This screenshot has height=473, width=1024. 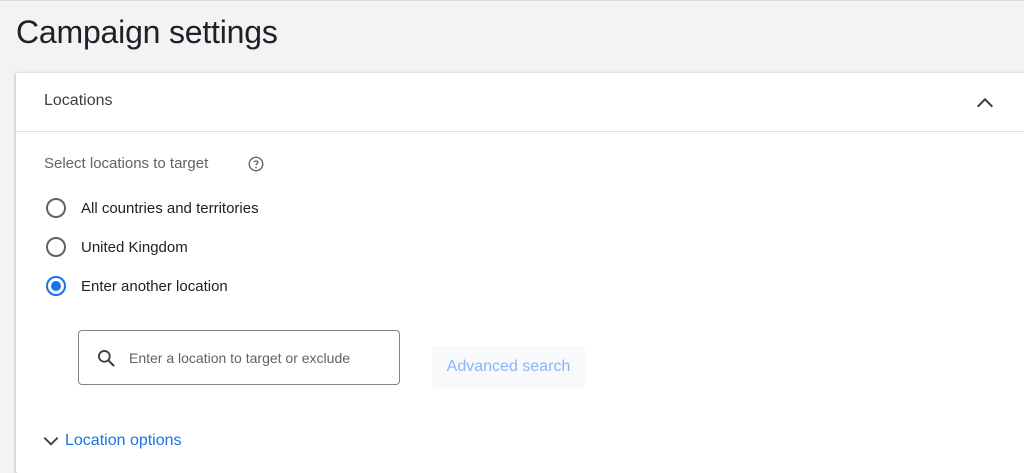 I want to click on page-title: Campaign settings, so click(x=147, y=32).